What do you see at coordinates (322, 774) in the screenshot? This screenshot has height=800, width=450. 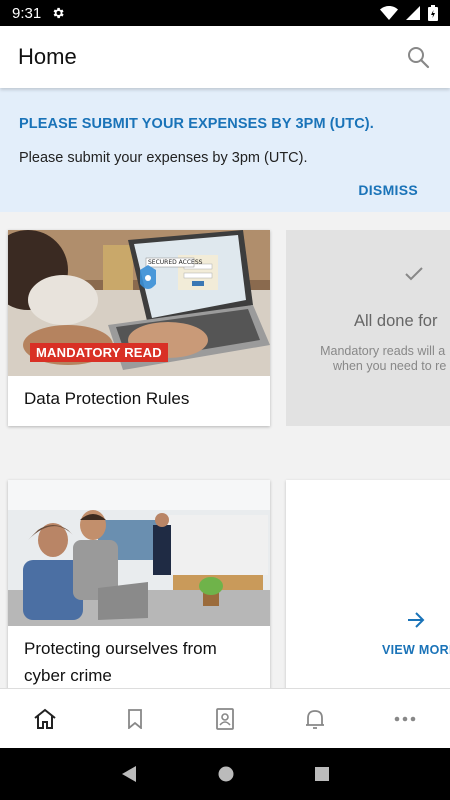 I see `recents-icon` at bounding box center [322, 774].